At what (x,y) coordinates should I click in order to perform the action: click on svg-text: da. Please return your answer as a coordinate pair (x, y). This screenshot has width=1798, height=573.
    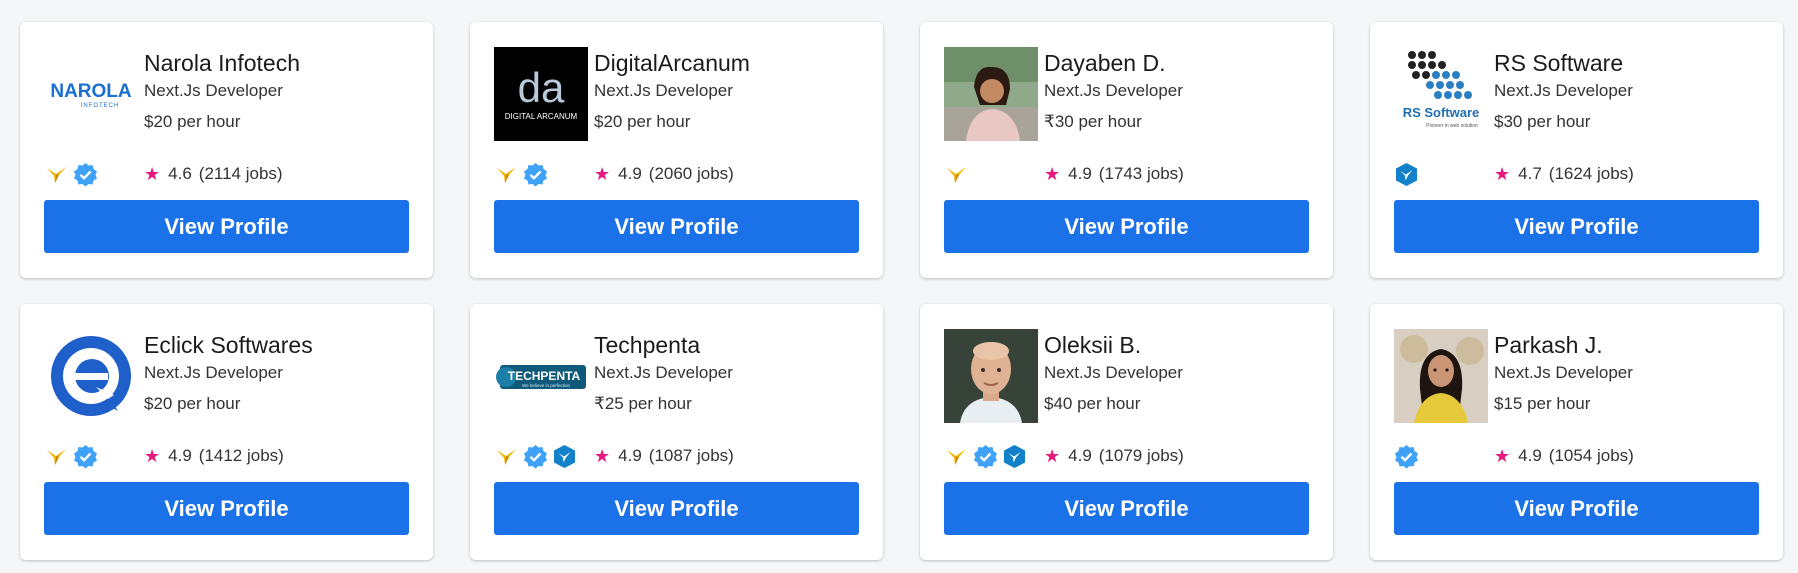
    Looking at the image, I should click on (541, 87).